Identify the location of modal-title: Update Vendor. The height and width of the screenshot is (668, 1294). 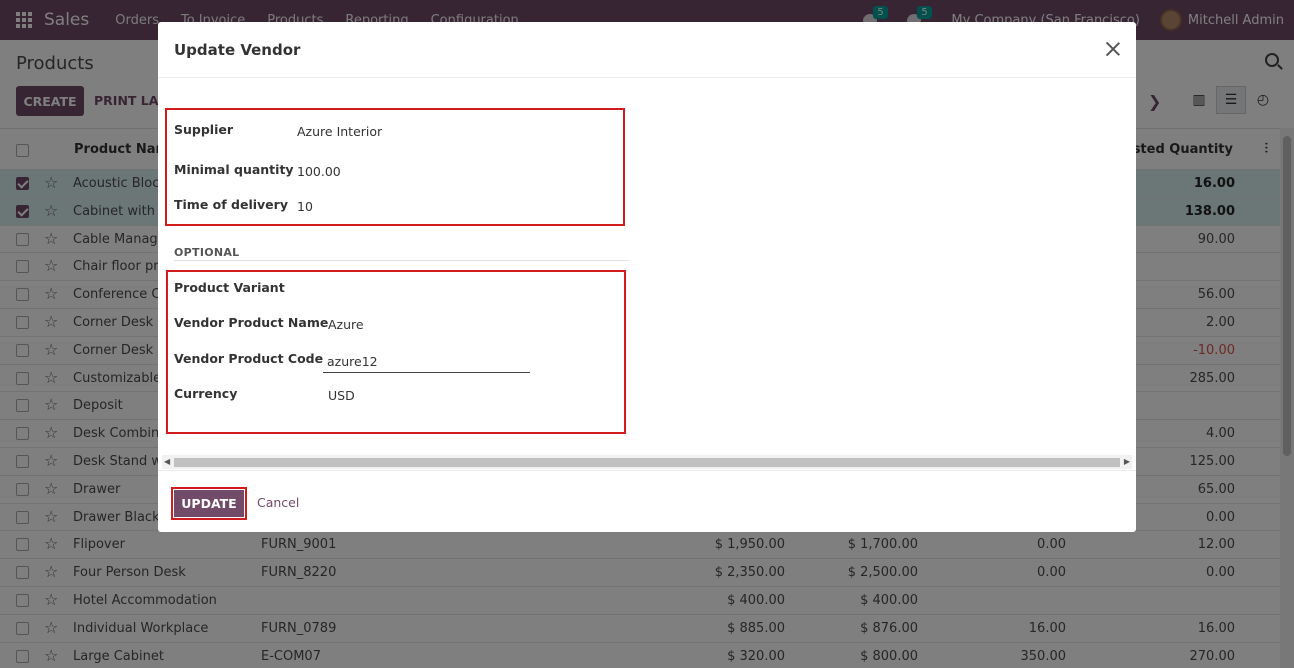
(237, 50).